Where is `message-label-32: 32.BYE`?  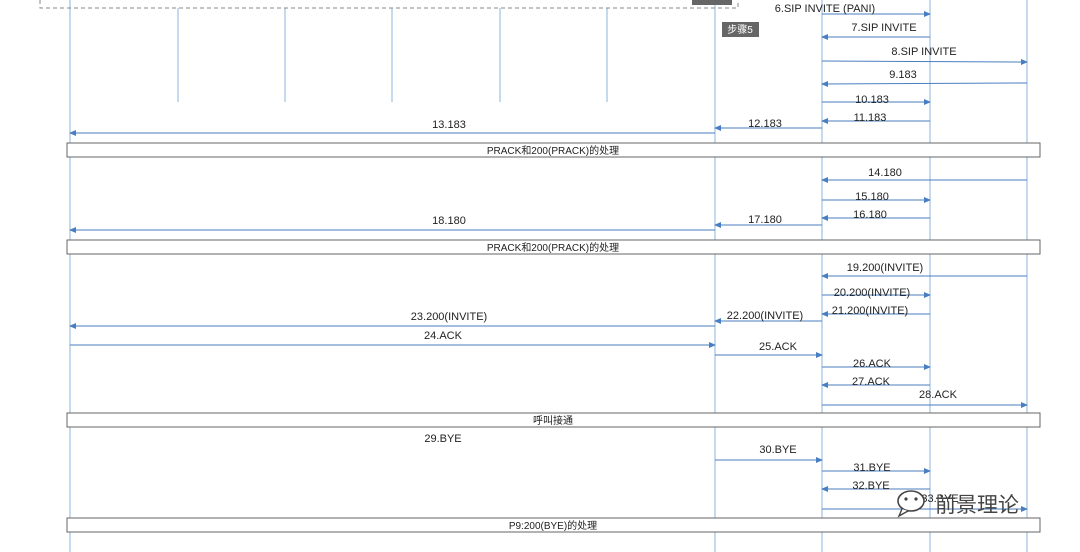 message-label-32: 32.BYE is located at coordinates (870, 486).